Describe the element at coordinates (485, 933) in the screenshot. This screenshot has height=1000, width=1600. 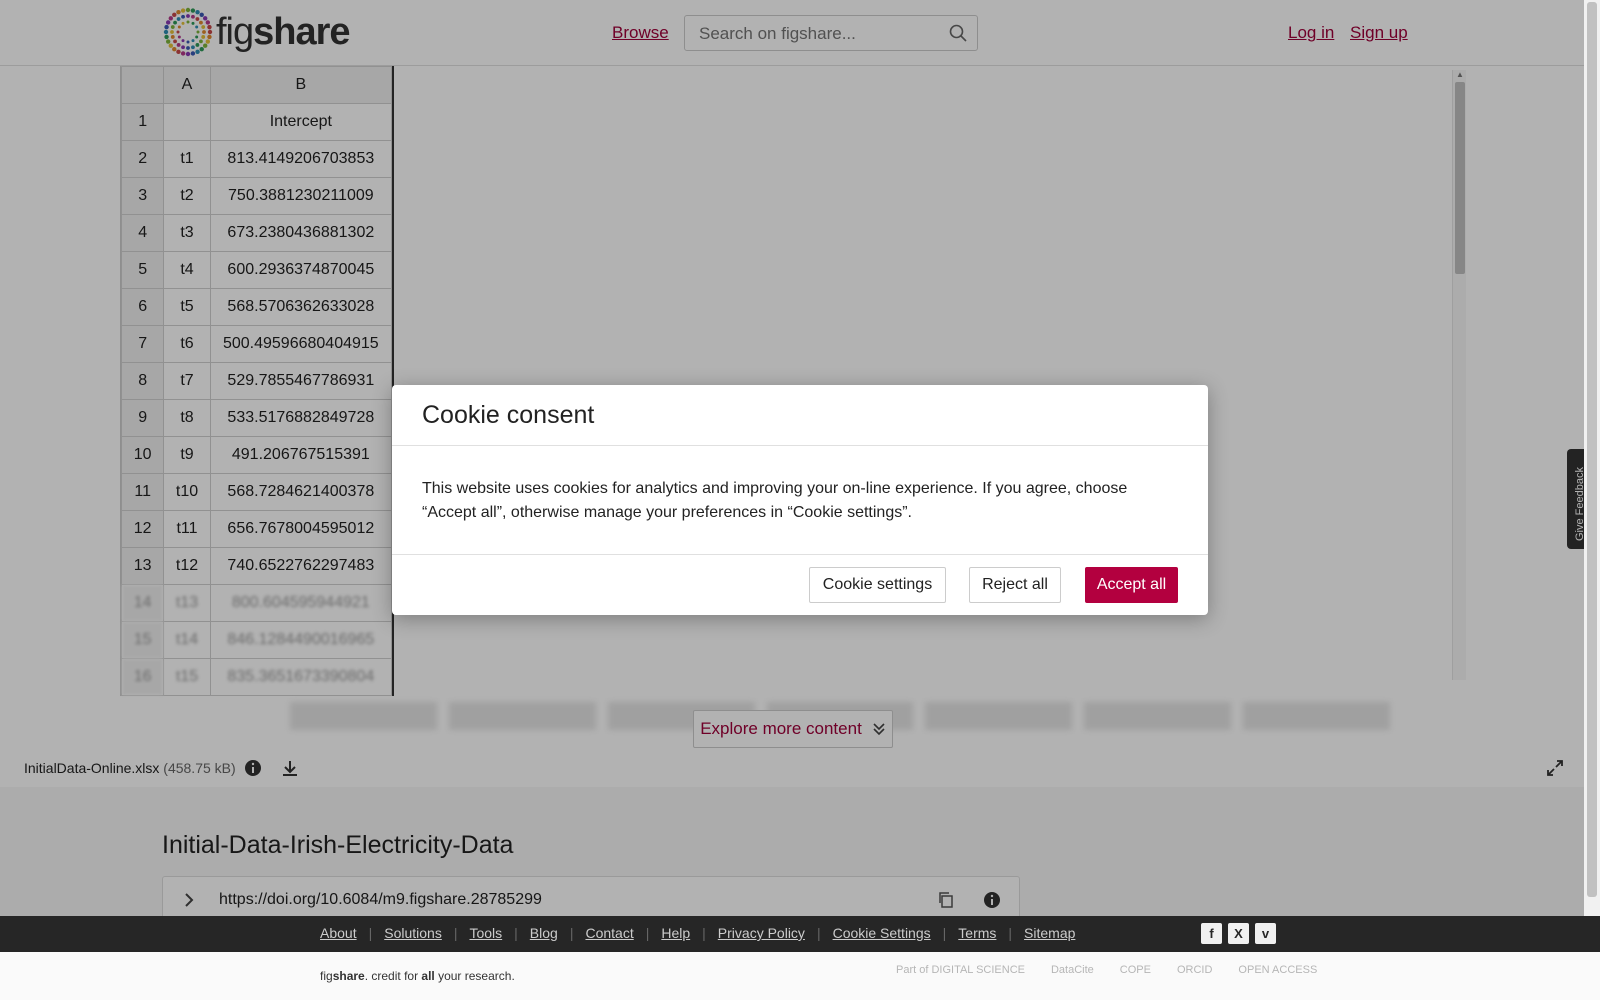
I see `footer-link: Tools` at that location.